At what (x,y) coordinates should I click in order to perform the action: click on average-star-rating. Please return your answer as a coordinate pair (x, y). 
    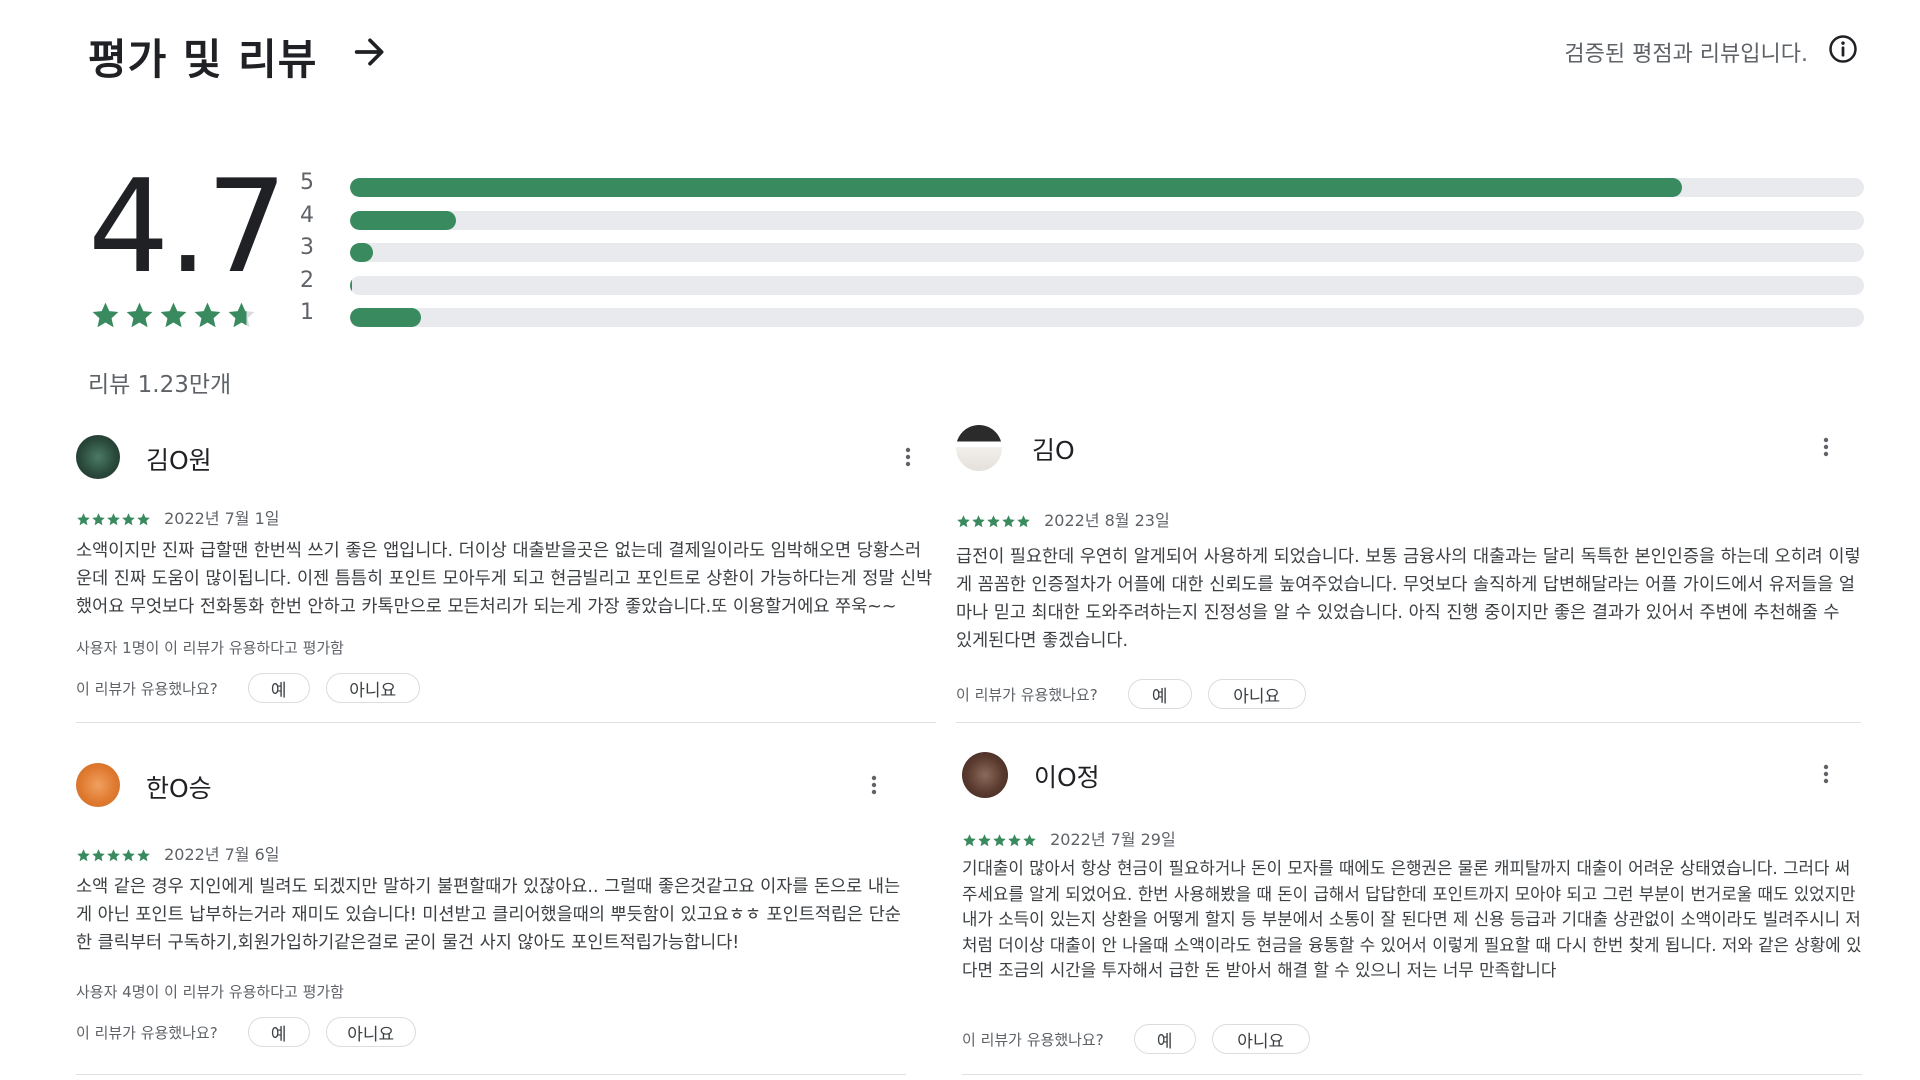
    Looking at the image, I should click on (175, 315).